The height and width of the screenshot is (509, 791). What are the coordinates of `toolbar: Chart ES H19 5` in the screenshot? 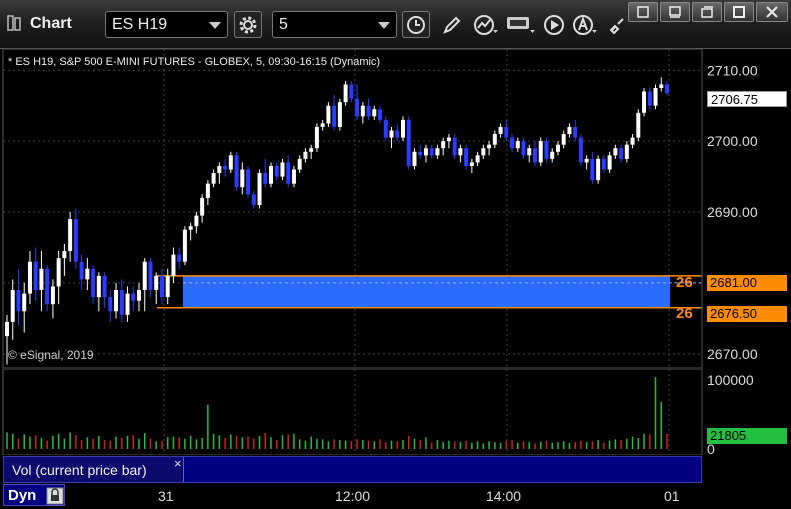 It's located at (395, 24).